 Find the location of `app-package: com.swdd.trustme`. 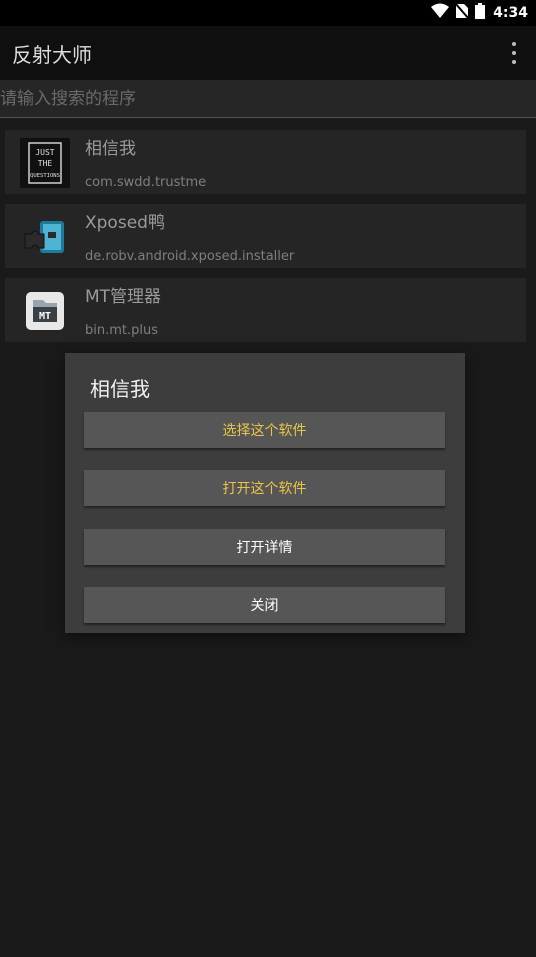

app-package: com.swdd.trustme is located at coordinates (146, 182).